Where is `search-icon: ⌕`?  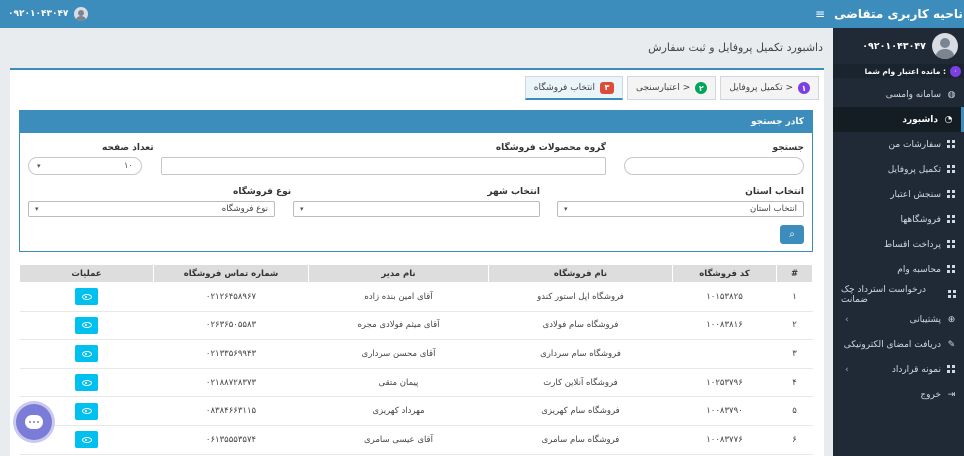 search-icon: ⌕ is located at coordinates (792, 234).